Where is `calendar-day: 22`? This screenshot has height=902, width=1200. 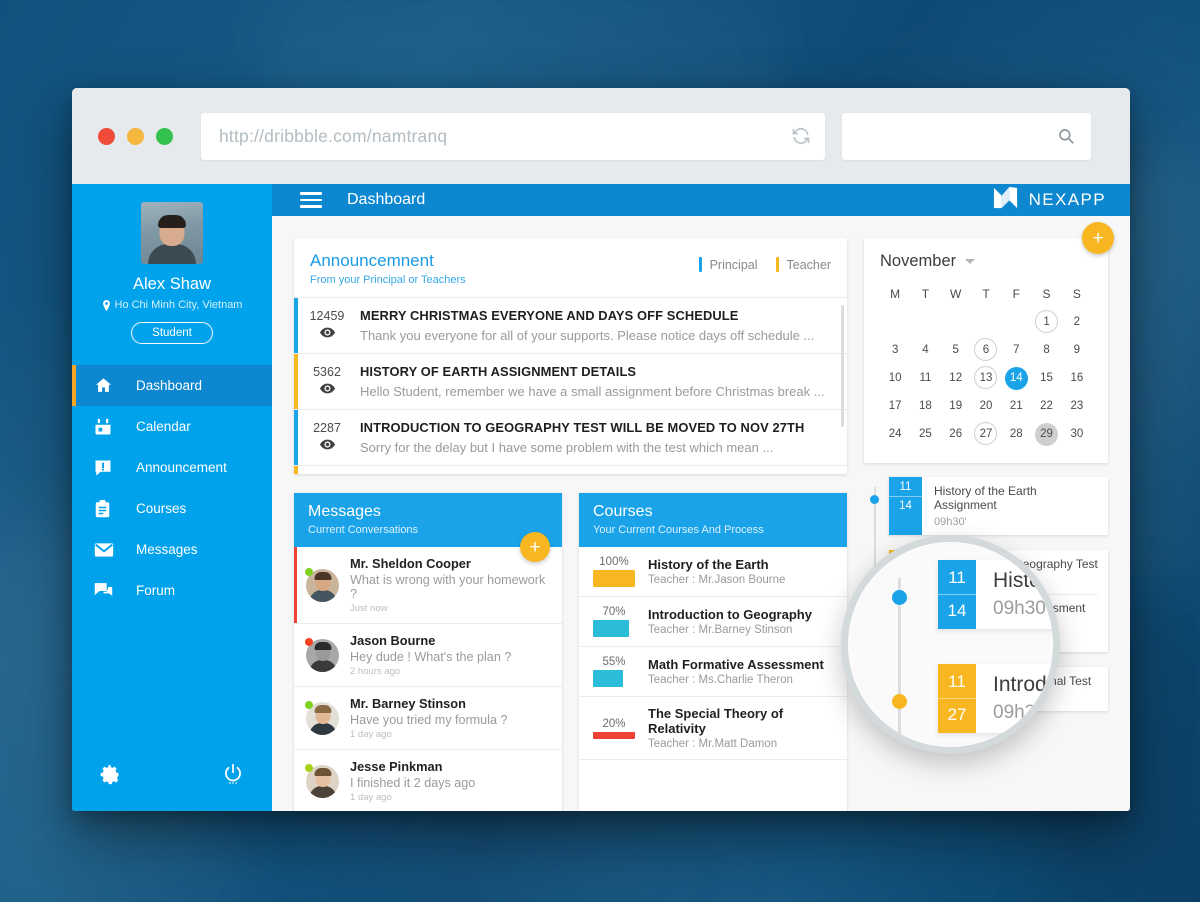
calendar-day: 22 is located at coordinates (1046, 406).